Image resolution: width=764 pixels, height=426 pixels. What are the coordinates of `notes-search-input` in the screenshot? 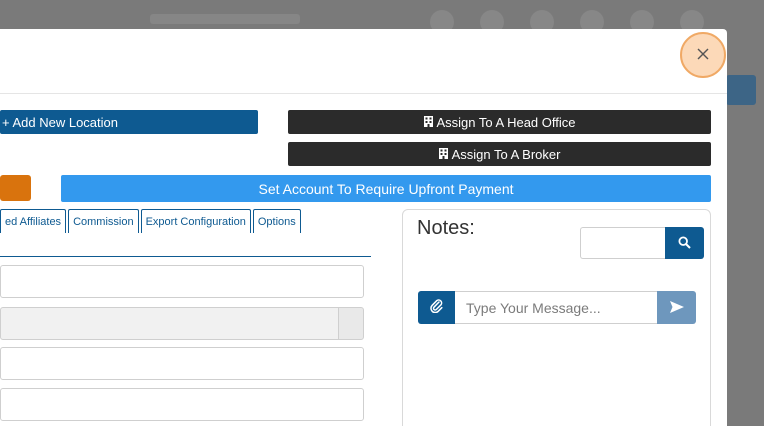 It's located at (623, 243).